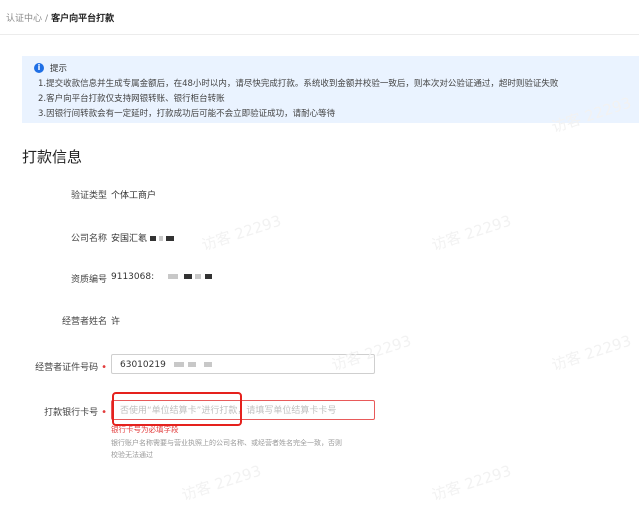 The height and width of the screenshot is (505, 639). I want to click on license-no-value: 9113068:, so click(133, 277).